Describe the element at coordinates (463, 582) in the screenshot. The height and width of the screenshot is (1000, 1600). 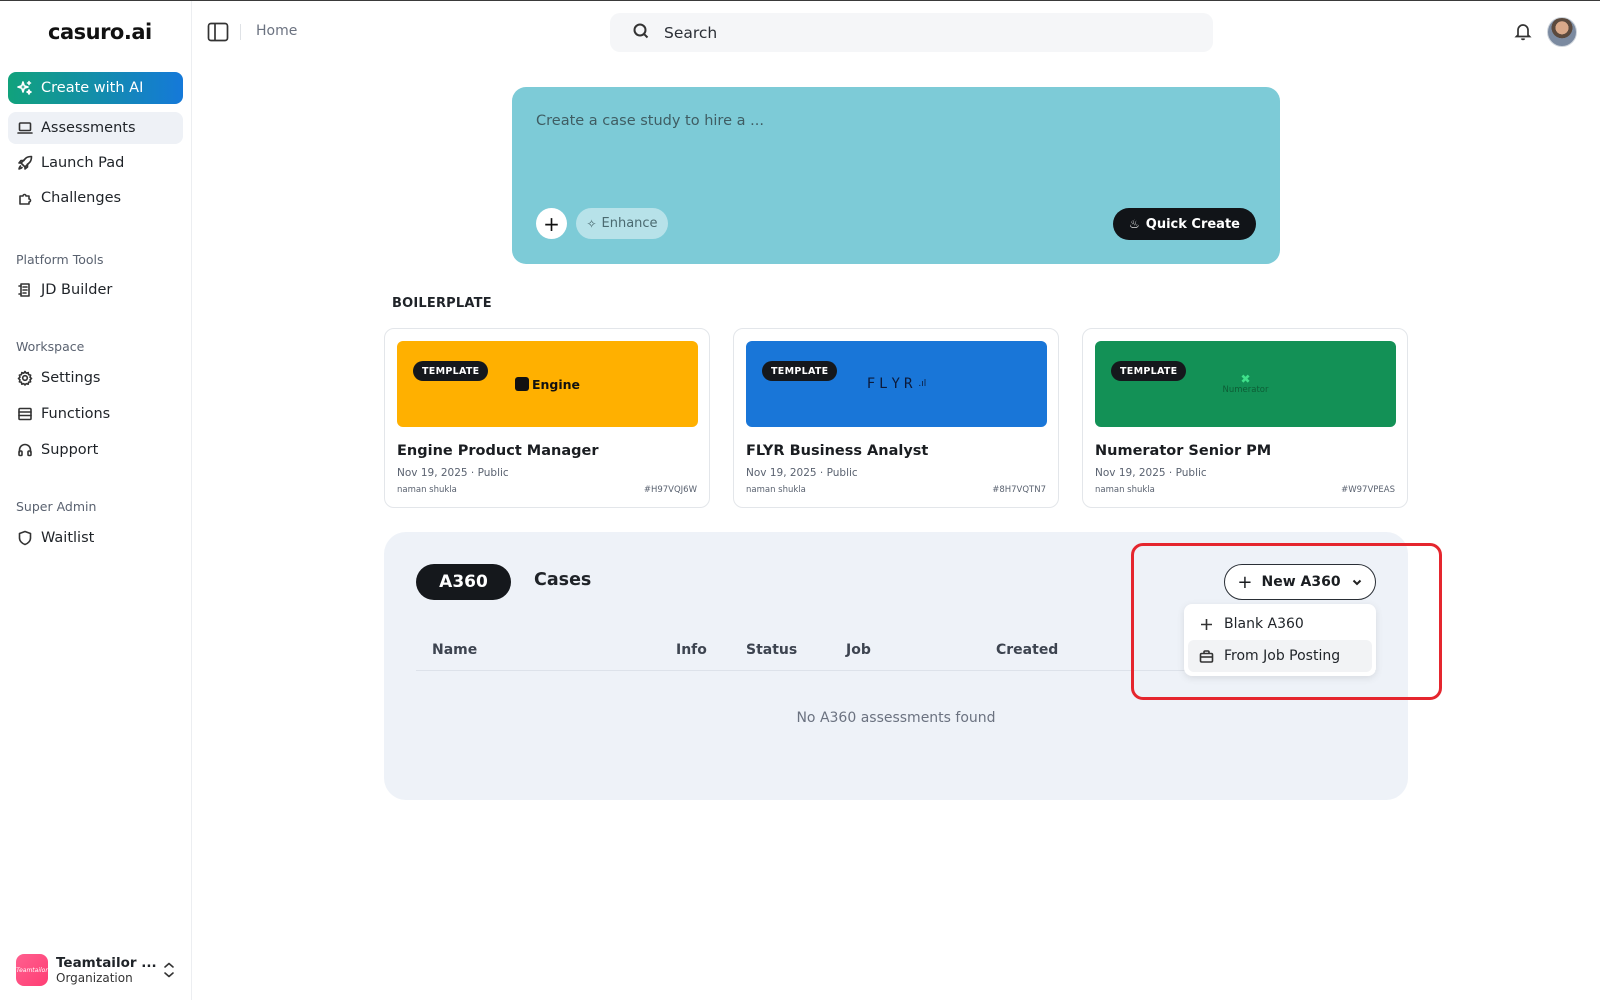
I see `tab-a360: A360` at that location.